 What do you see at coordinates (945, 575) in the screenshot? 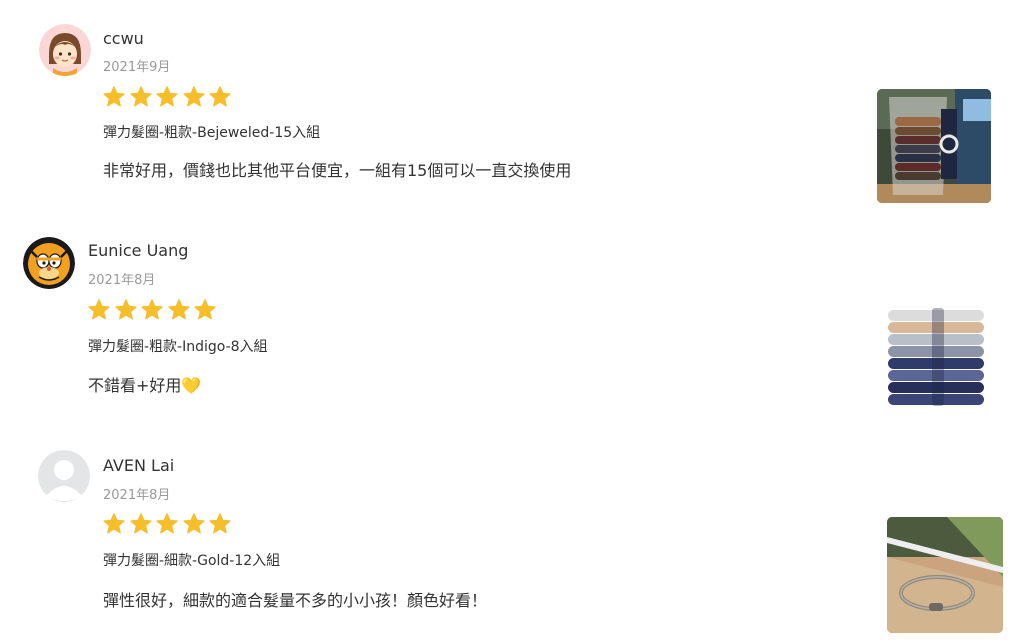
I see `review-photo` at bounding box center [945, 575].